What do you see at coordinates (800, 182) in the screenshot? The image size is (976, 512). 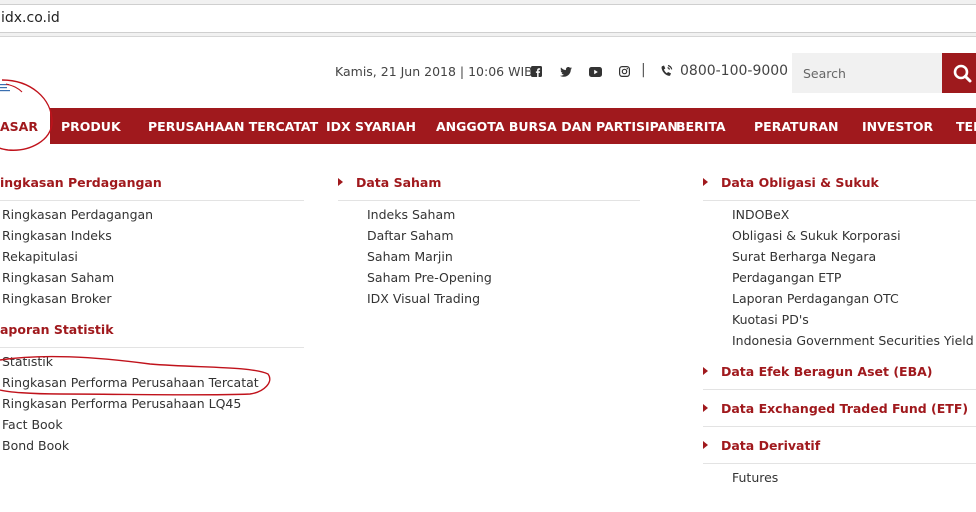 I see `menu-heading-label: Data Obligasi & Sukuk` at bounding box center [800, 182].